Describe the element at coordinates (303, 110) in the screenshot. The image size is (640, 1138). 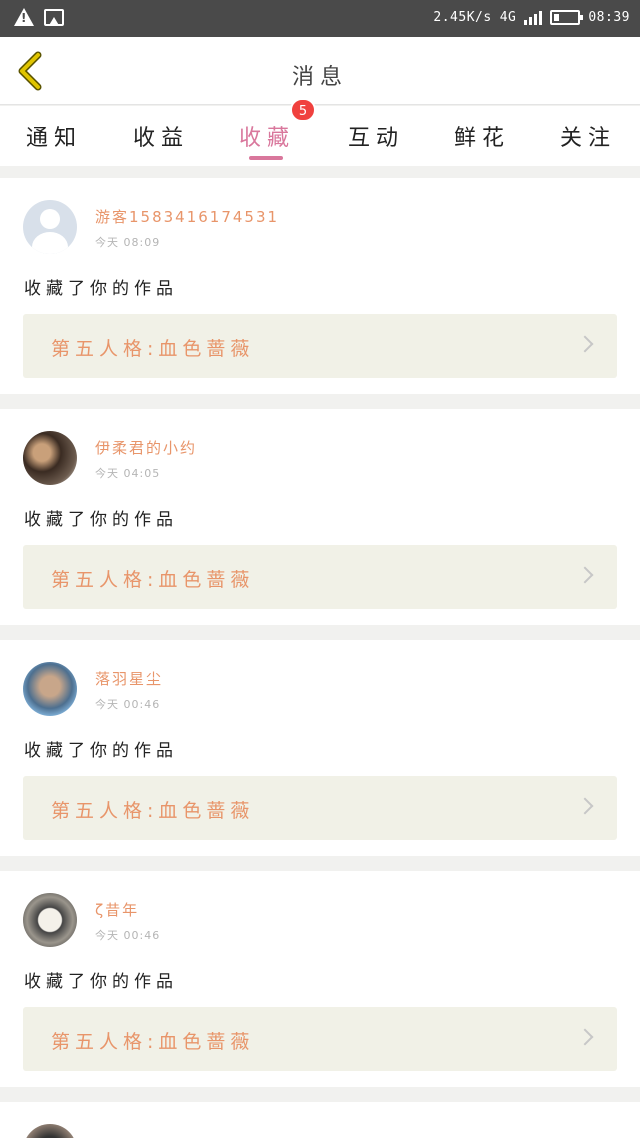
I see `unread-badge: 5` at that location.